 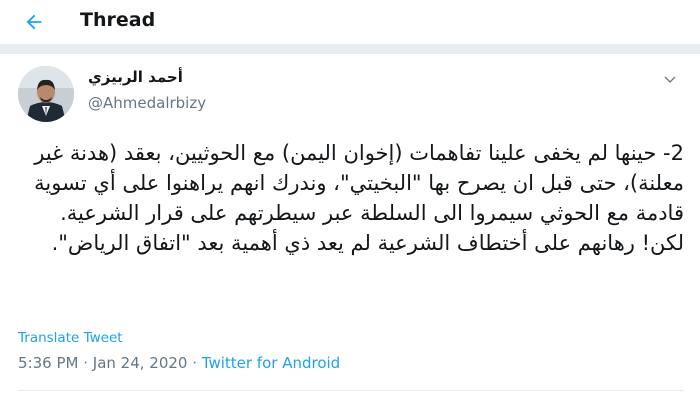 I want to click on thread-header: Thread, so click(x=350, y=22).